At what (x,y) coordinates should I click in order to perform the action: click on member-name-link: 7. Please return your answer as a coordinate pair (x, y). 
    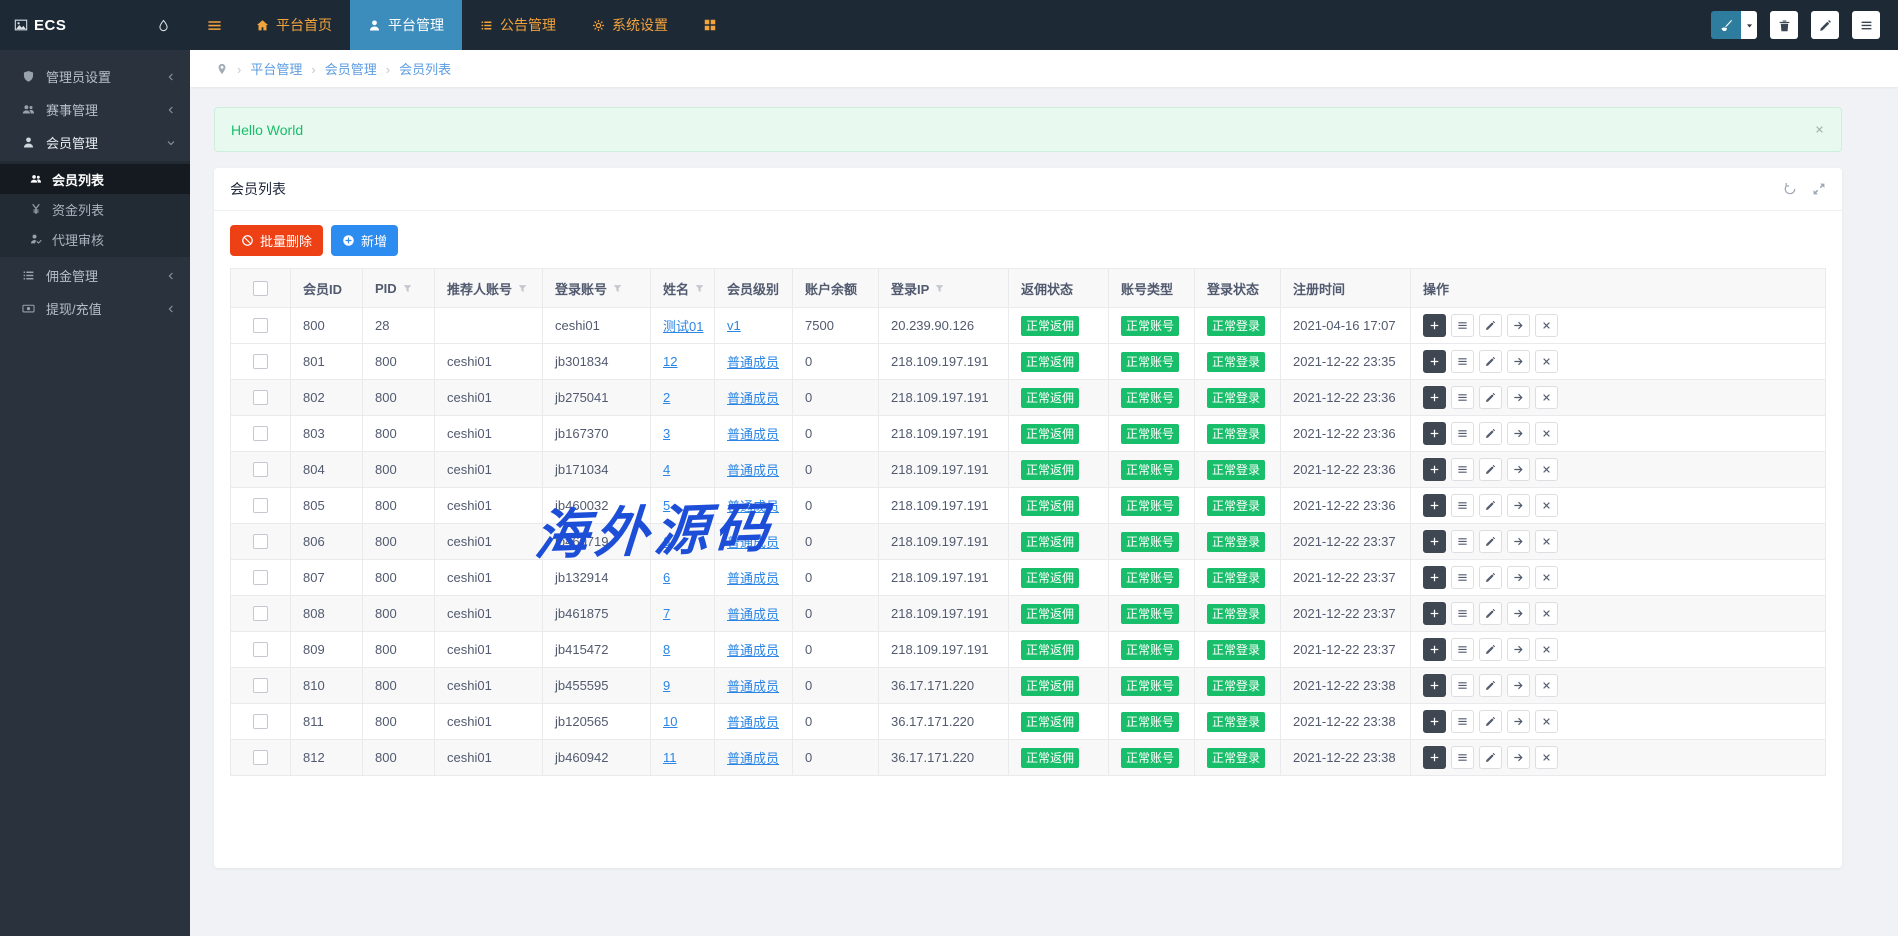
    Looking at the image, I should click on (666, 613).